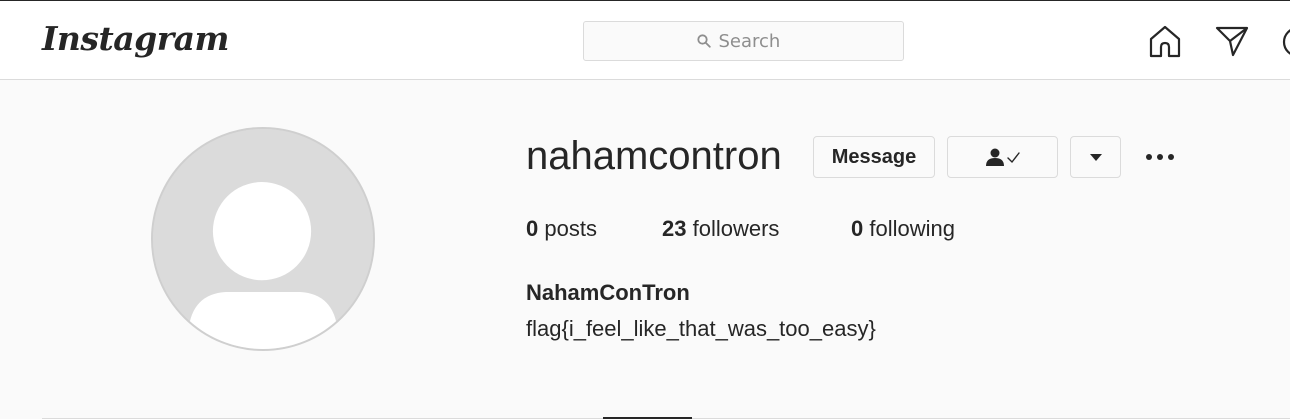  Describe the element at coordinates (912, 228) in the screenshot. I see `following-label: following` at that location.